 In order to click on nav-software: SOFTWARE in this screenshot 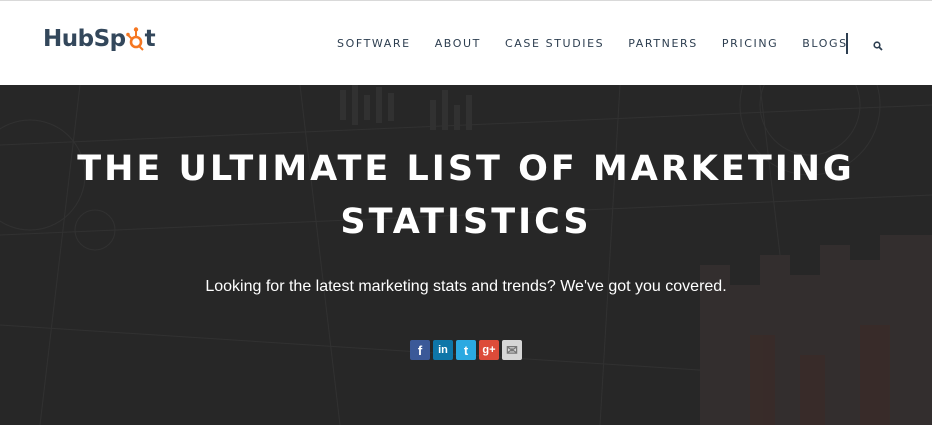, I will do `click(374, 43)`.